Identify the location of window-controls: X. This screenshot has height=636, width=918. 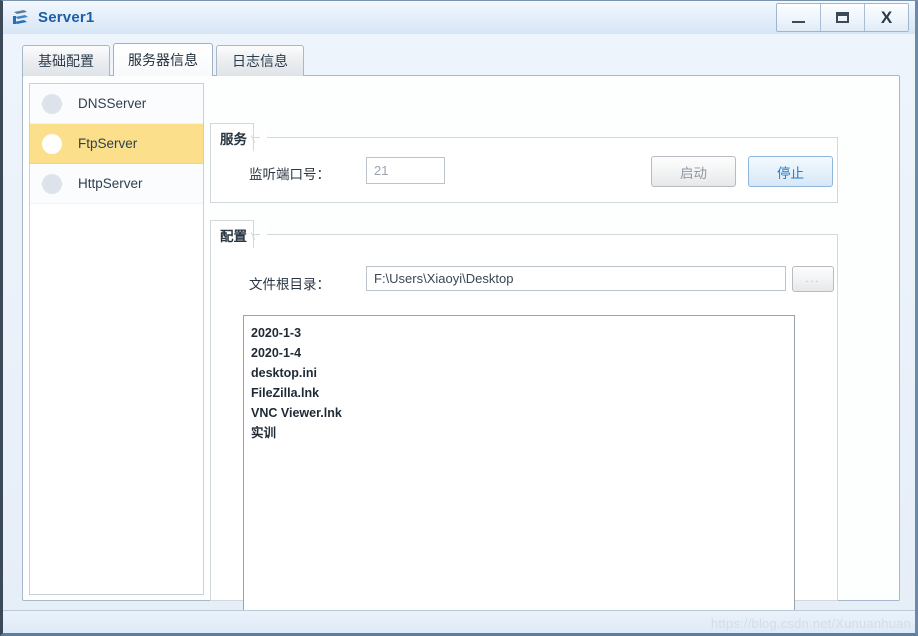
(842, 17).